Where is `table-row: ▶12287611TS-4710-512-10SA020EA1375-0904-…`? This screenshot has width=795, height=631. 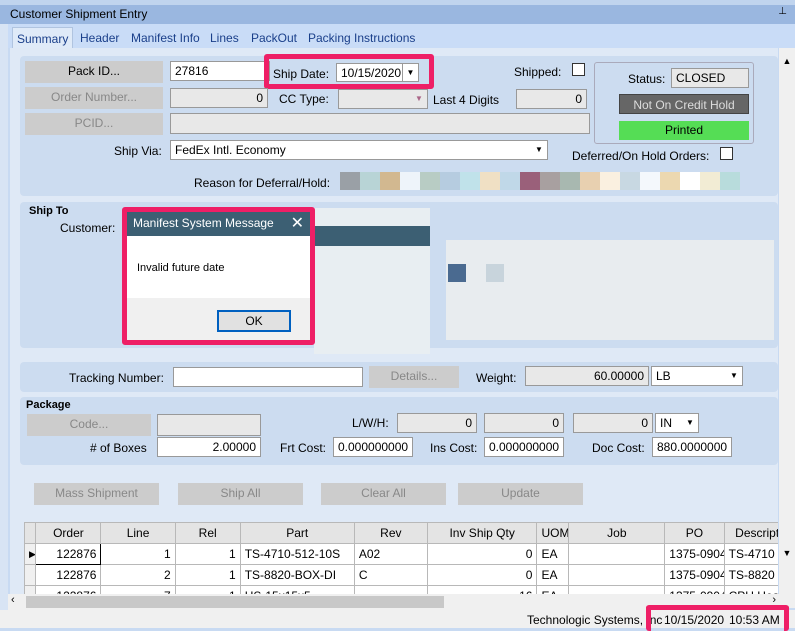
table-row: ▶12287611TS-4710-512-10SA020EA1375-0904-… is located at coordinates (401, 554).